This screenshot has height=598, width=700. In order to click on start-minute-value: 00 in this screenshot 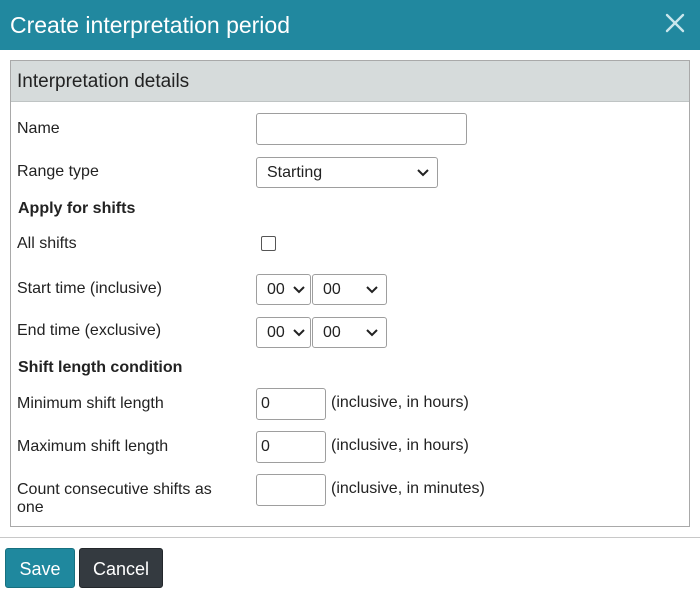, I will do `click(332, 289)`.